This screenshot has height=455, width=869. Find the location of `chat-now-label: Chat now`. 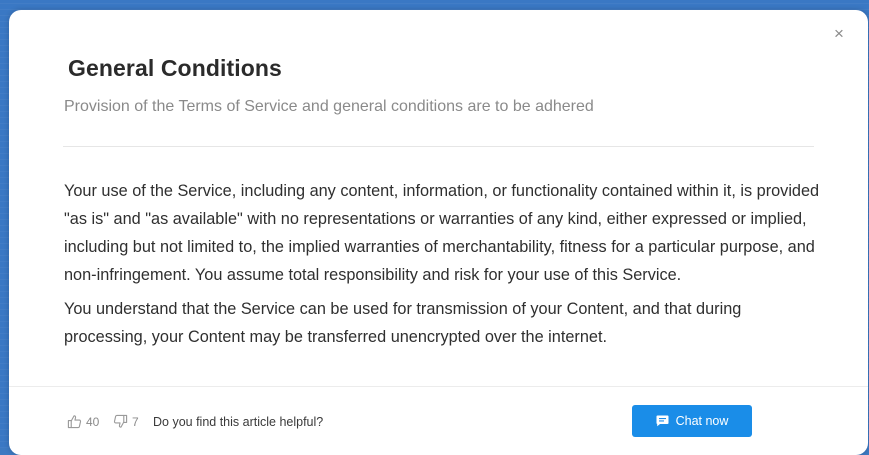

chat-now-label: Chat now is located at coordinates (702, 421).